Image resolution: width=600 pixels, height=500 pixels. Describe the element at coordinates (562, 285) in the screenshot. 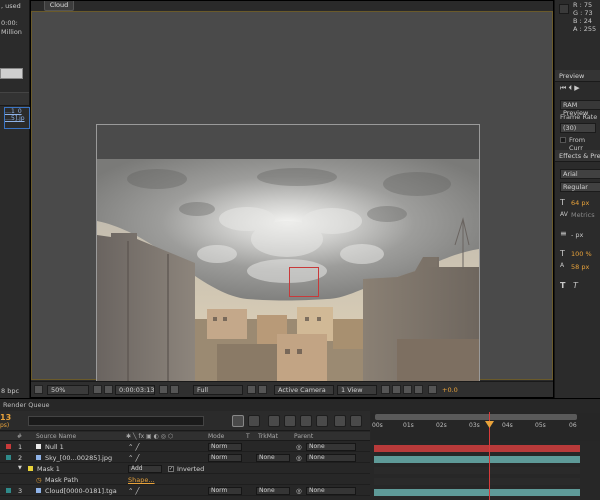

I see `faux-bold-icon: T` at that location.